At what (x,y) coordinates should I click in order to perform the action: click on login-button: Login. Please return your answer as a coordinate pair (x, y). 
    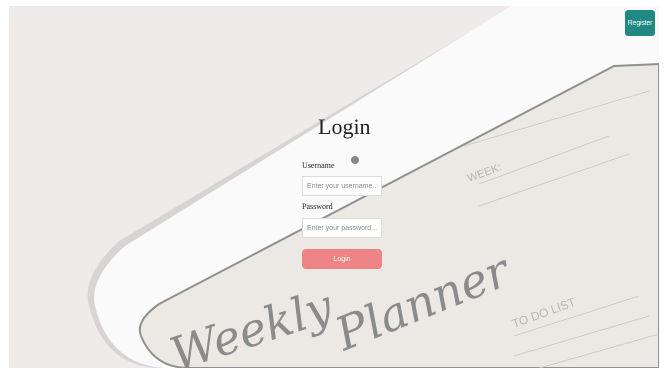
    Looking at the image, I should click on (342, 259).